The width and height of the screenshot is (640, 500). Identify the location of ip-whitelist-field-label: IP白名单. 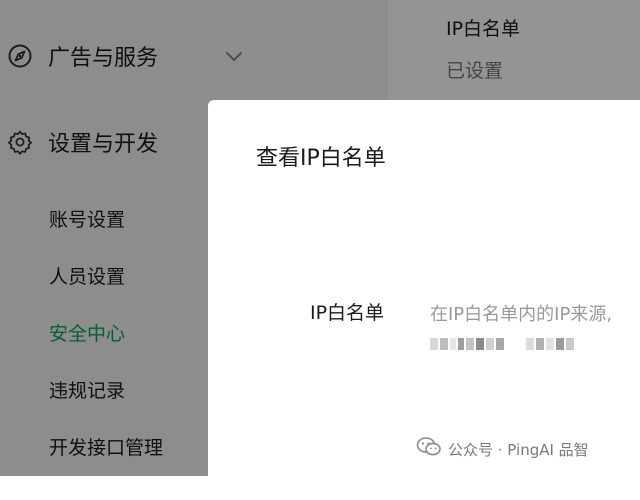
(347, 313).